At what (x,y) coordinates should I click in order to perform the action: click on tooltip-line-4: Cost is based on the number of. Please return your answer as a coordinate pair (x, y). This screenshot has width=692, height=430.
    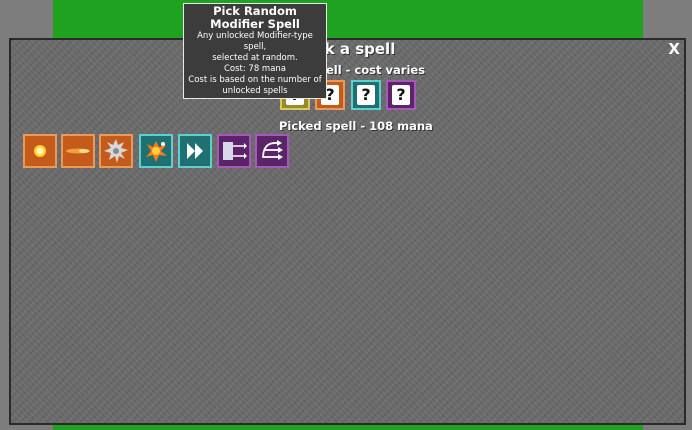
    Looking at the image, I should click on (255, 80).